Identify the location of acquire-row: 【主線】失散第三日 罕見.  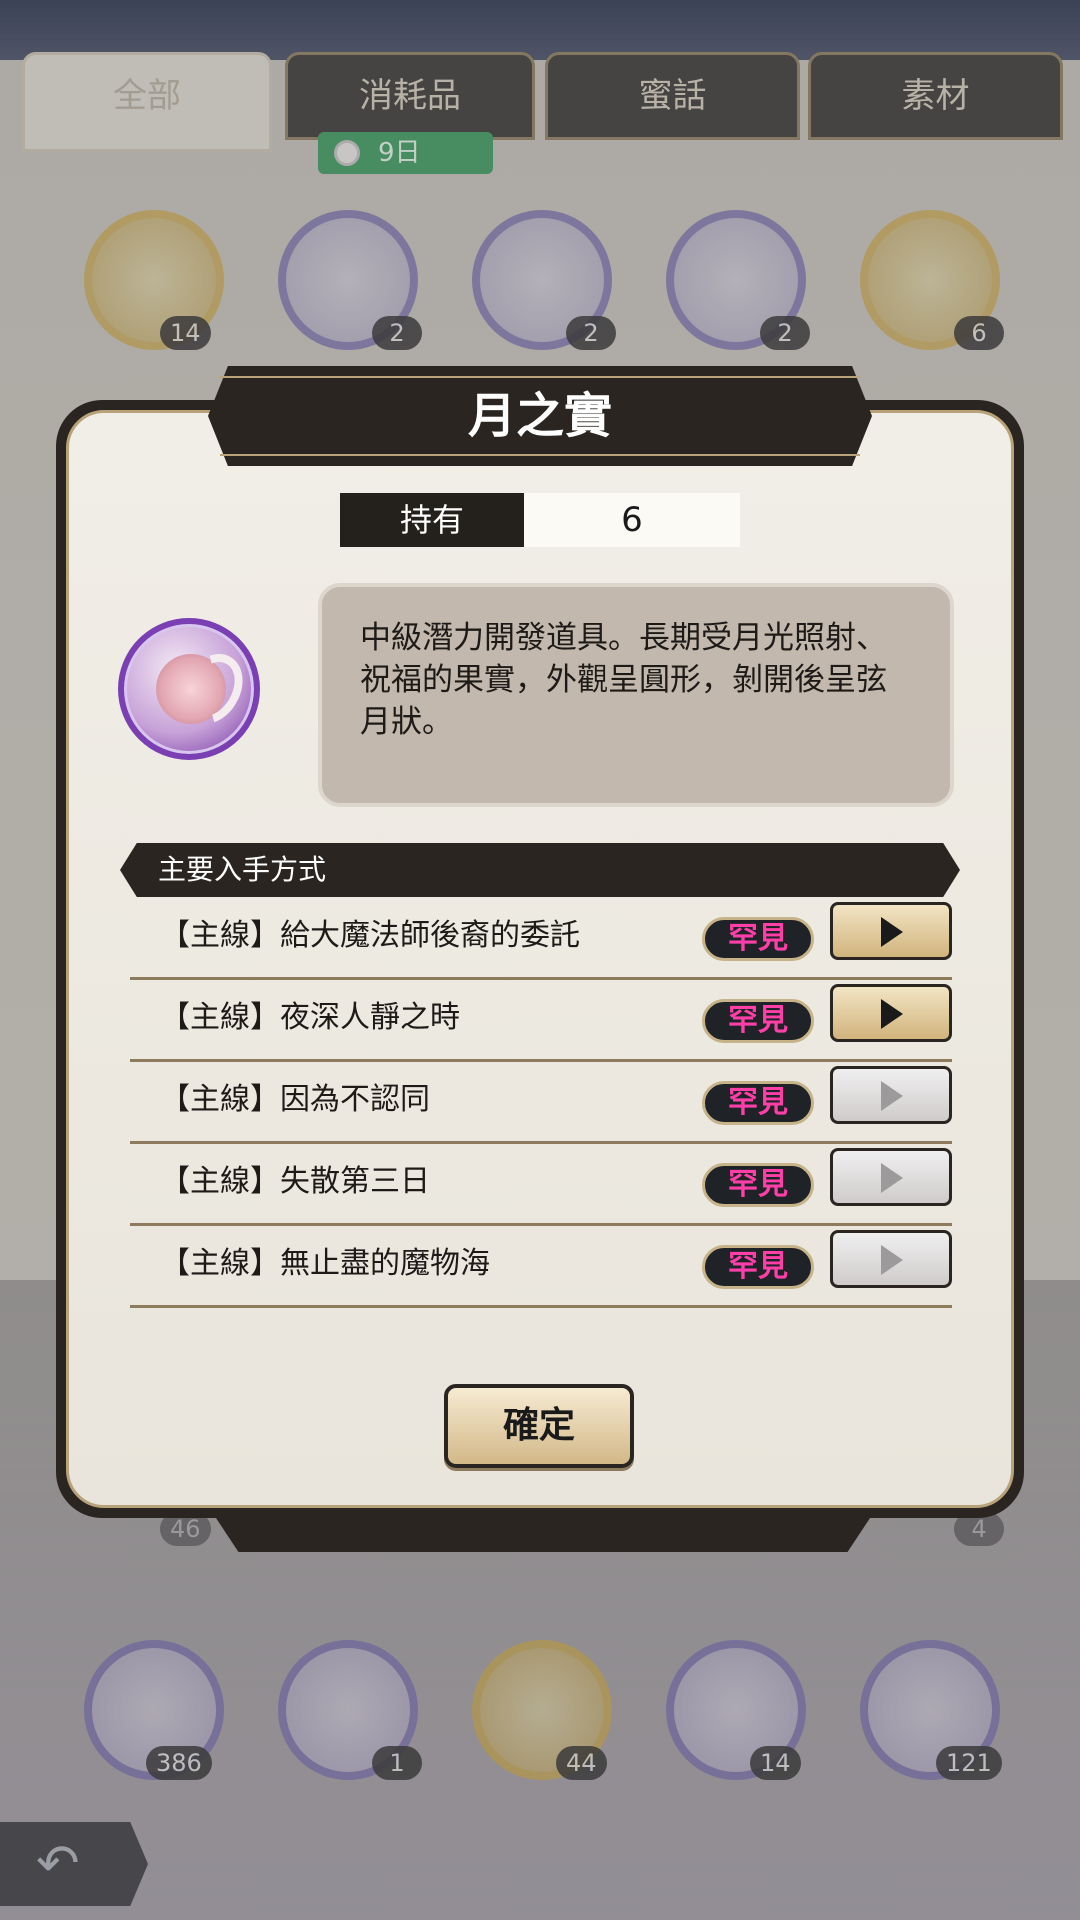
(541, 1185).